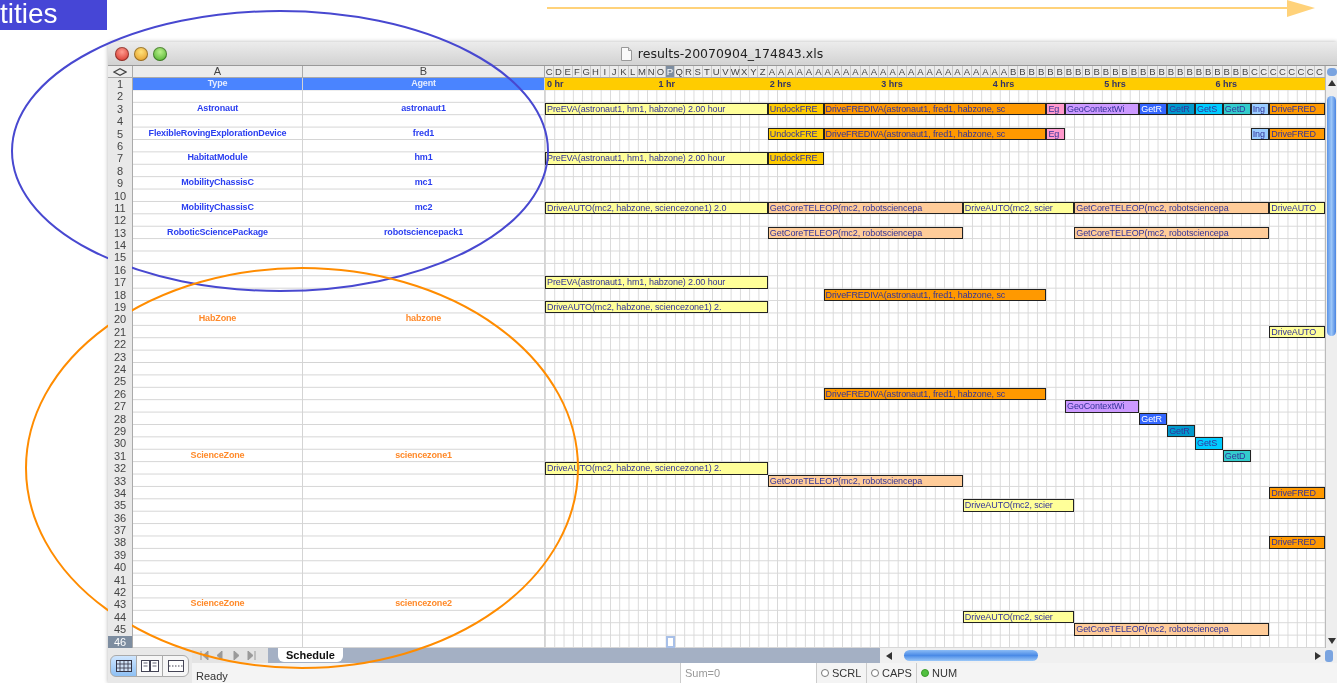 This screenshot has width=1337, height=683. I want to click on select-all-icon, so click(120, 71).